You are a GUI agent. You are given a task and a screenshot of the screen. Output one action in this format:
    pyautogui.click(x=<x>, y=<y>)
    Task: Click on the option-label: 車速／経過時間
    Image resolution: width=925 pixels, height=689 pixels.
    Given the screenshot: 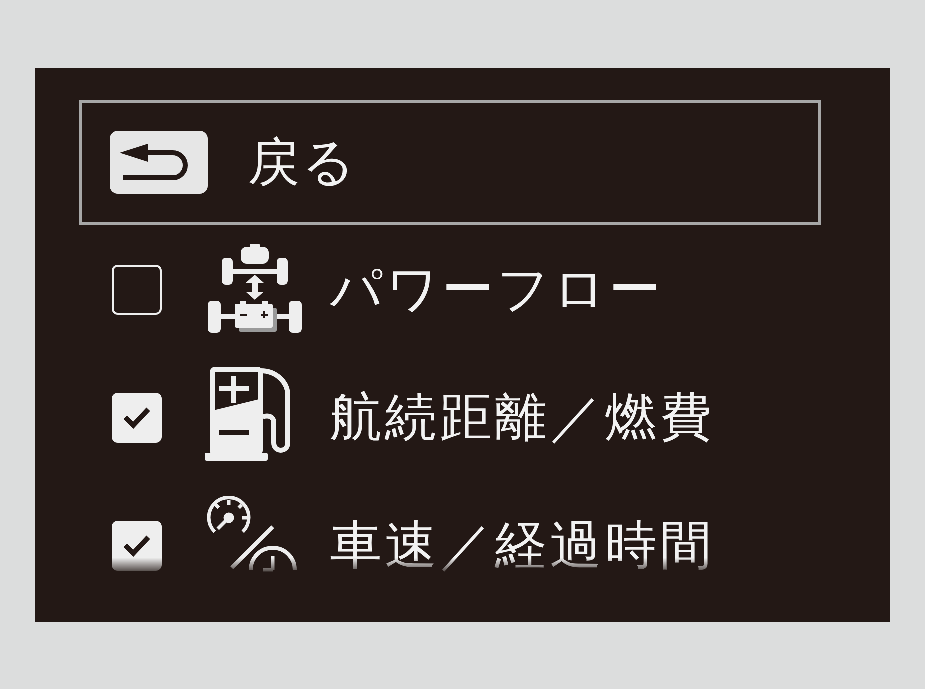 What is the action you would take?
    pyautogui.click(x=522, y=546)
    